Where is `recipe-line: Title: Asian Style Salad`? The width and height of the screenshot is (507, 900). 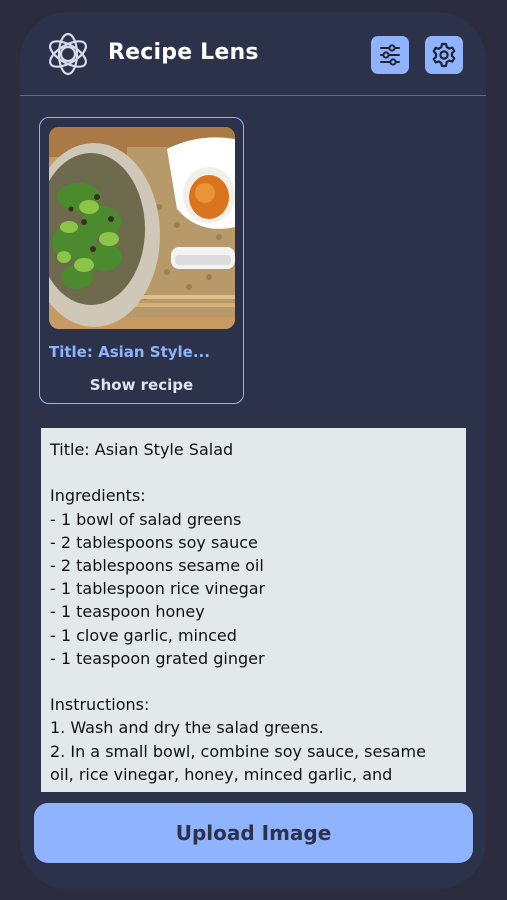 recipe-line: Title: Asian Style Salad is located at coordinates (142, 449).